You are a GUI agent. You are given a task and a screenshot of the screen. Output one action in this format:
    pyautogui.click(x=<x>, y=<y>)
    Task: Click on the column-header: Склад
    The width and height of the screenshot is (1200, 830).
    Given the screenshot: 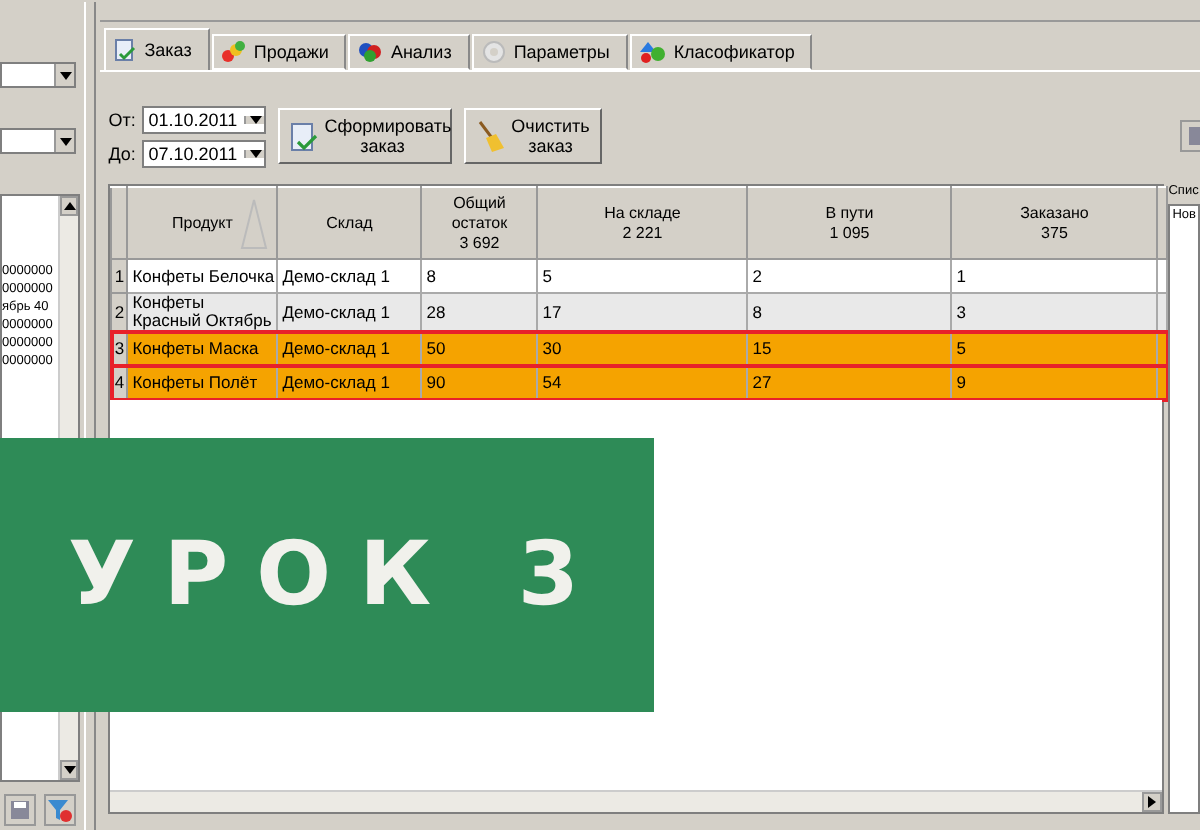 What is the action you would take?
    pyautogui.click(x=349, y=223)
    